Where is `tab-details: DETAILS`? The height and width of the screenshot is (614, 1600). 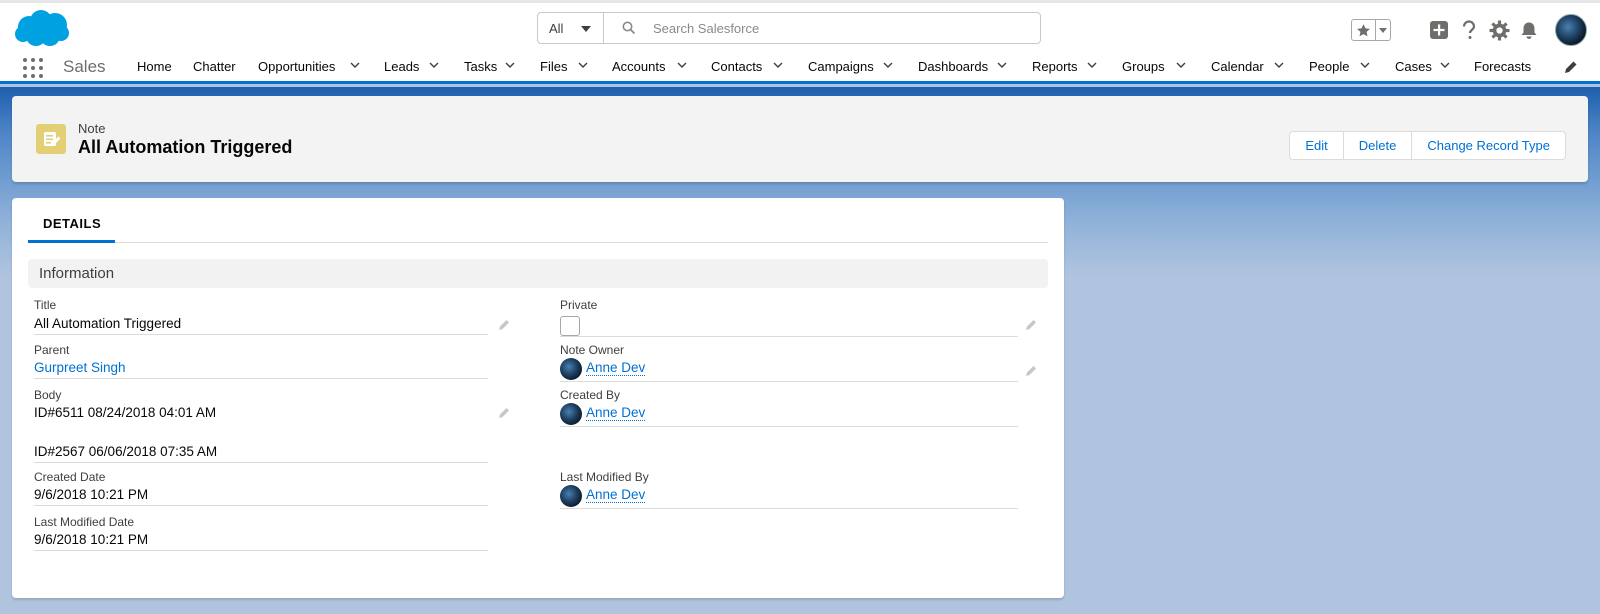 tab-details: DETAILS is located at coordinates (71, 220).